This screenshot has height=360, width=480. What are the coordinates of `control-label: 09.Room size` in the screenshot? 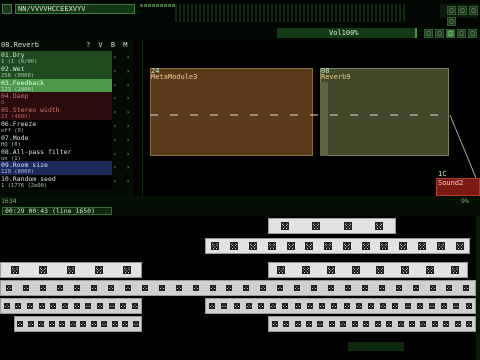 It's located at (56, 165).